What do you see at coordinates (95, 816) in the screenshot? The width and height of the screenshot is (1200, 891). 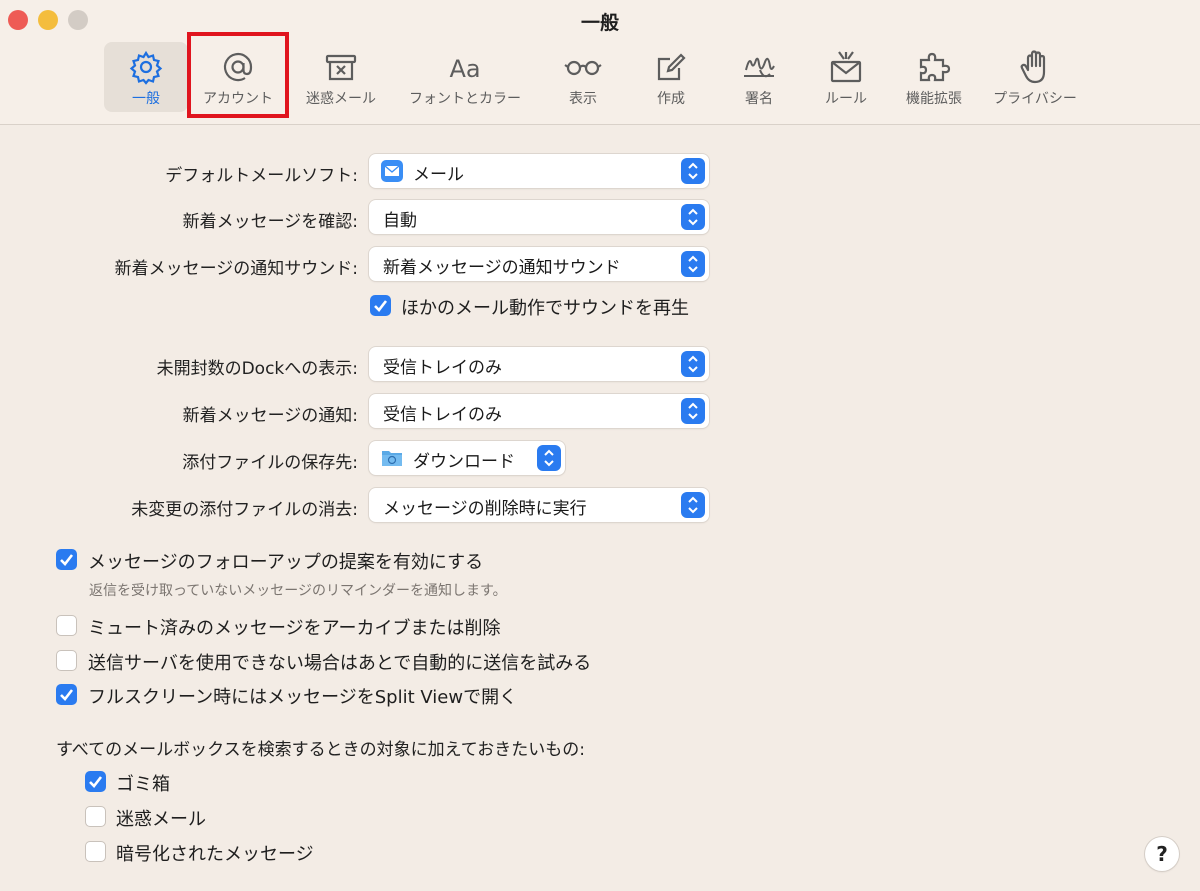 I see `search-junk-checkbox` at bounding box center [95, 816].